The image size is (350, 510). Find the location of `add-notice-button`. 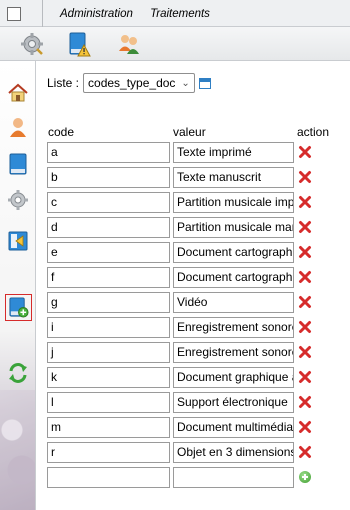

add-notice-button is located at coordinates (18, 307).